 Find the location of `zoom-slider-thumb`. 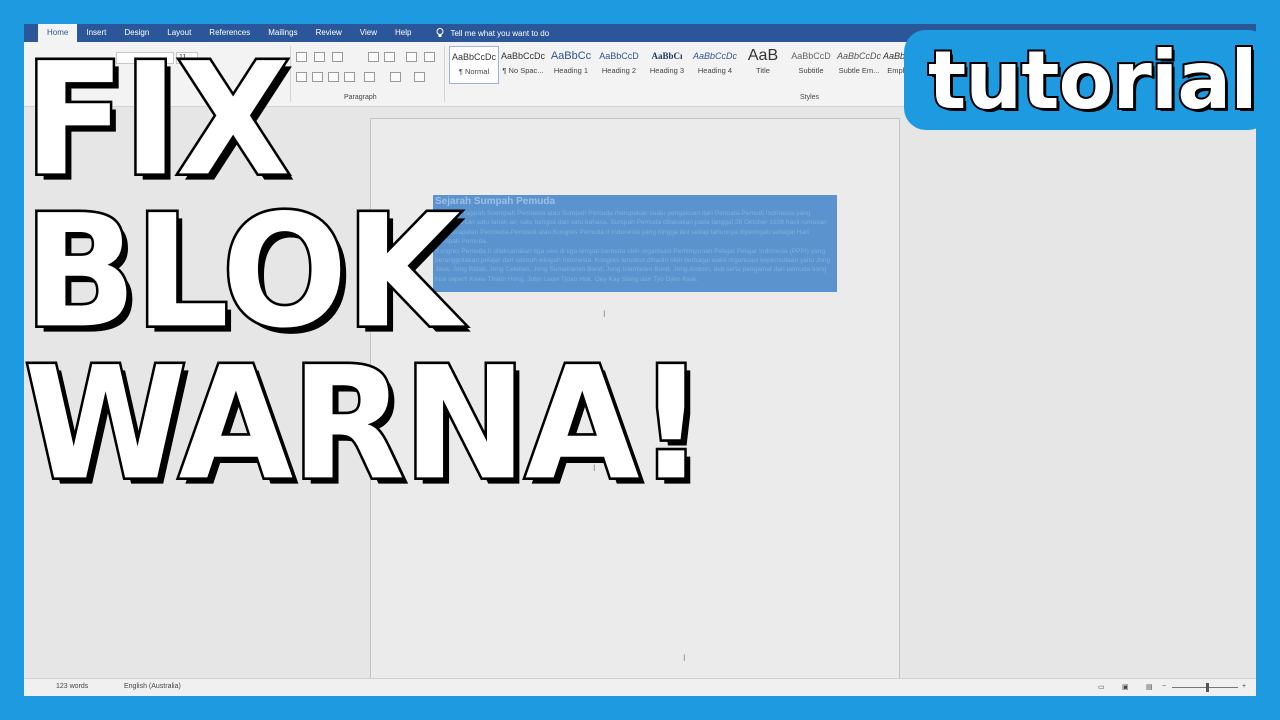

zoom-slider-thumb is located at coordinates (1207, 687).